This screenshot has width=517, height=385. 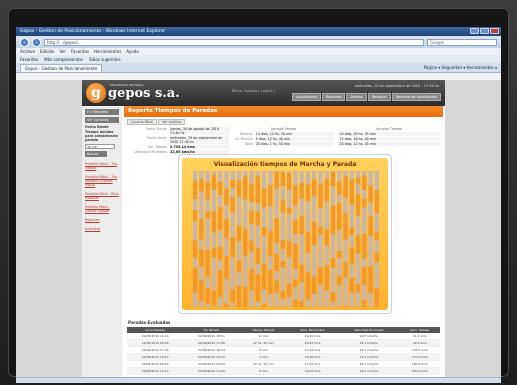 I want to click on chart-title: Visualización tiempos de Marcha y Parada, so click(x=285, y=164).